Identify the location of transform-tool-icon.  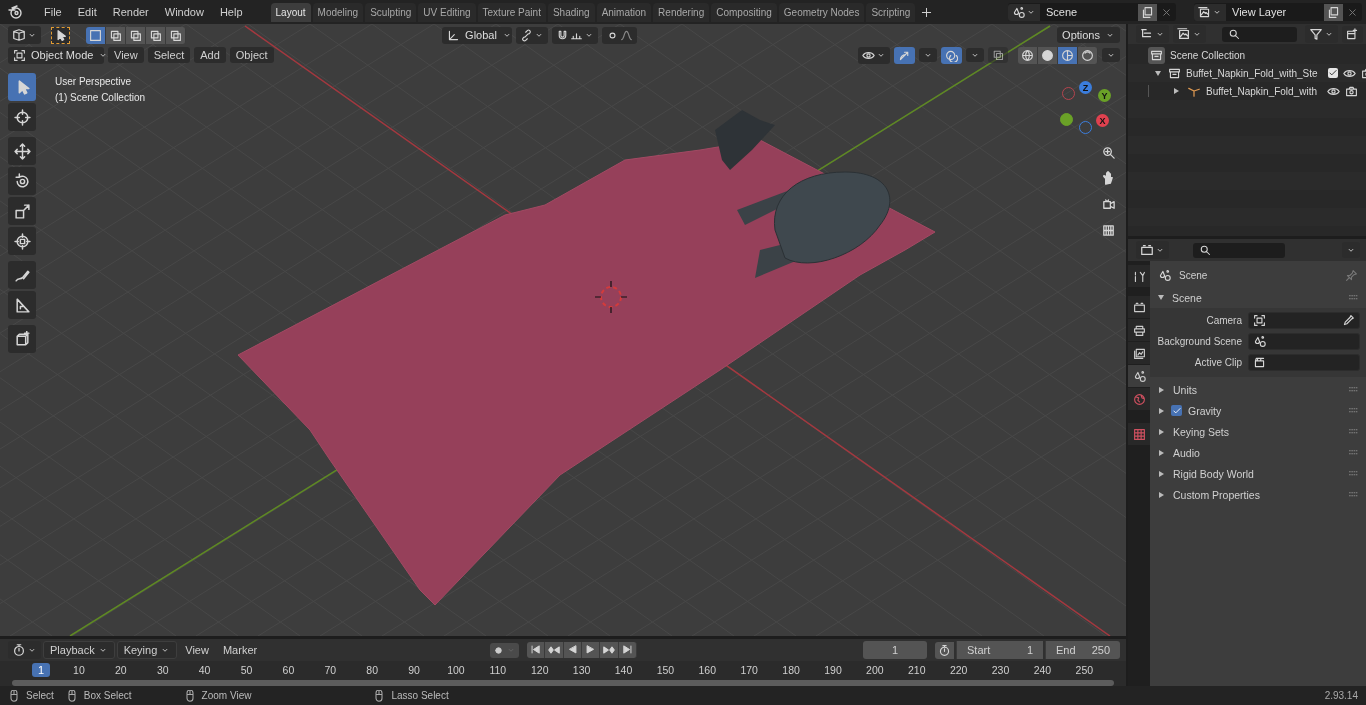
(22, 241).